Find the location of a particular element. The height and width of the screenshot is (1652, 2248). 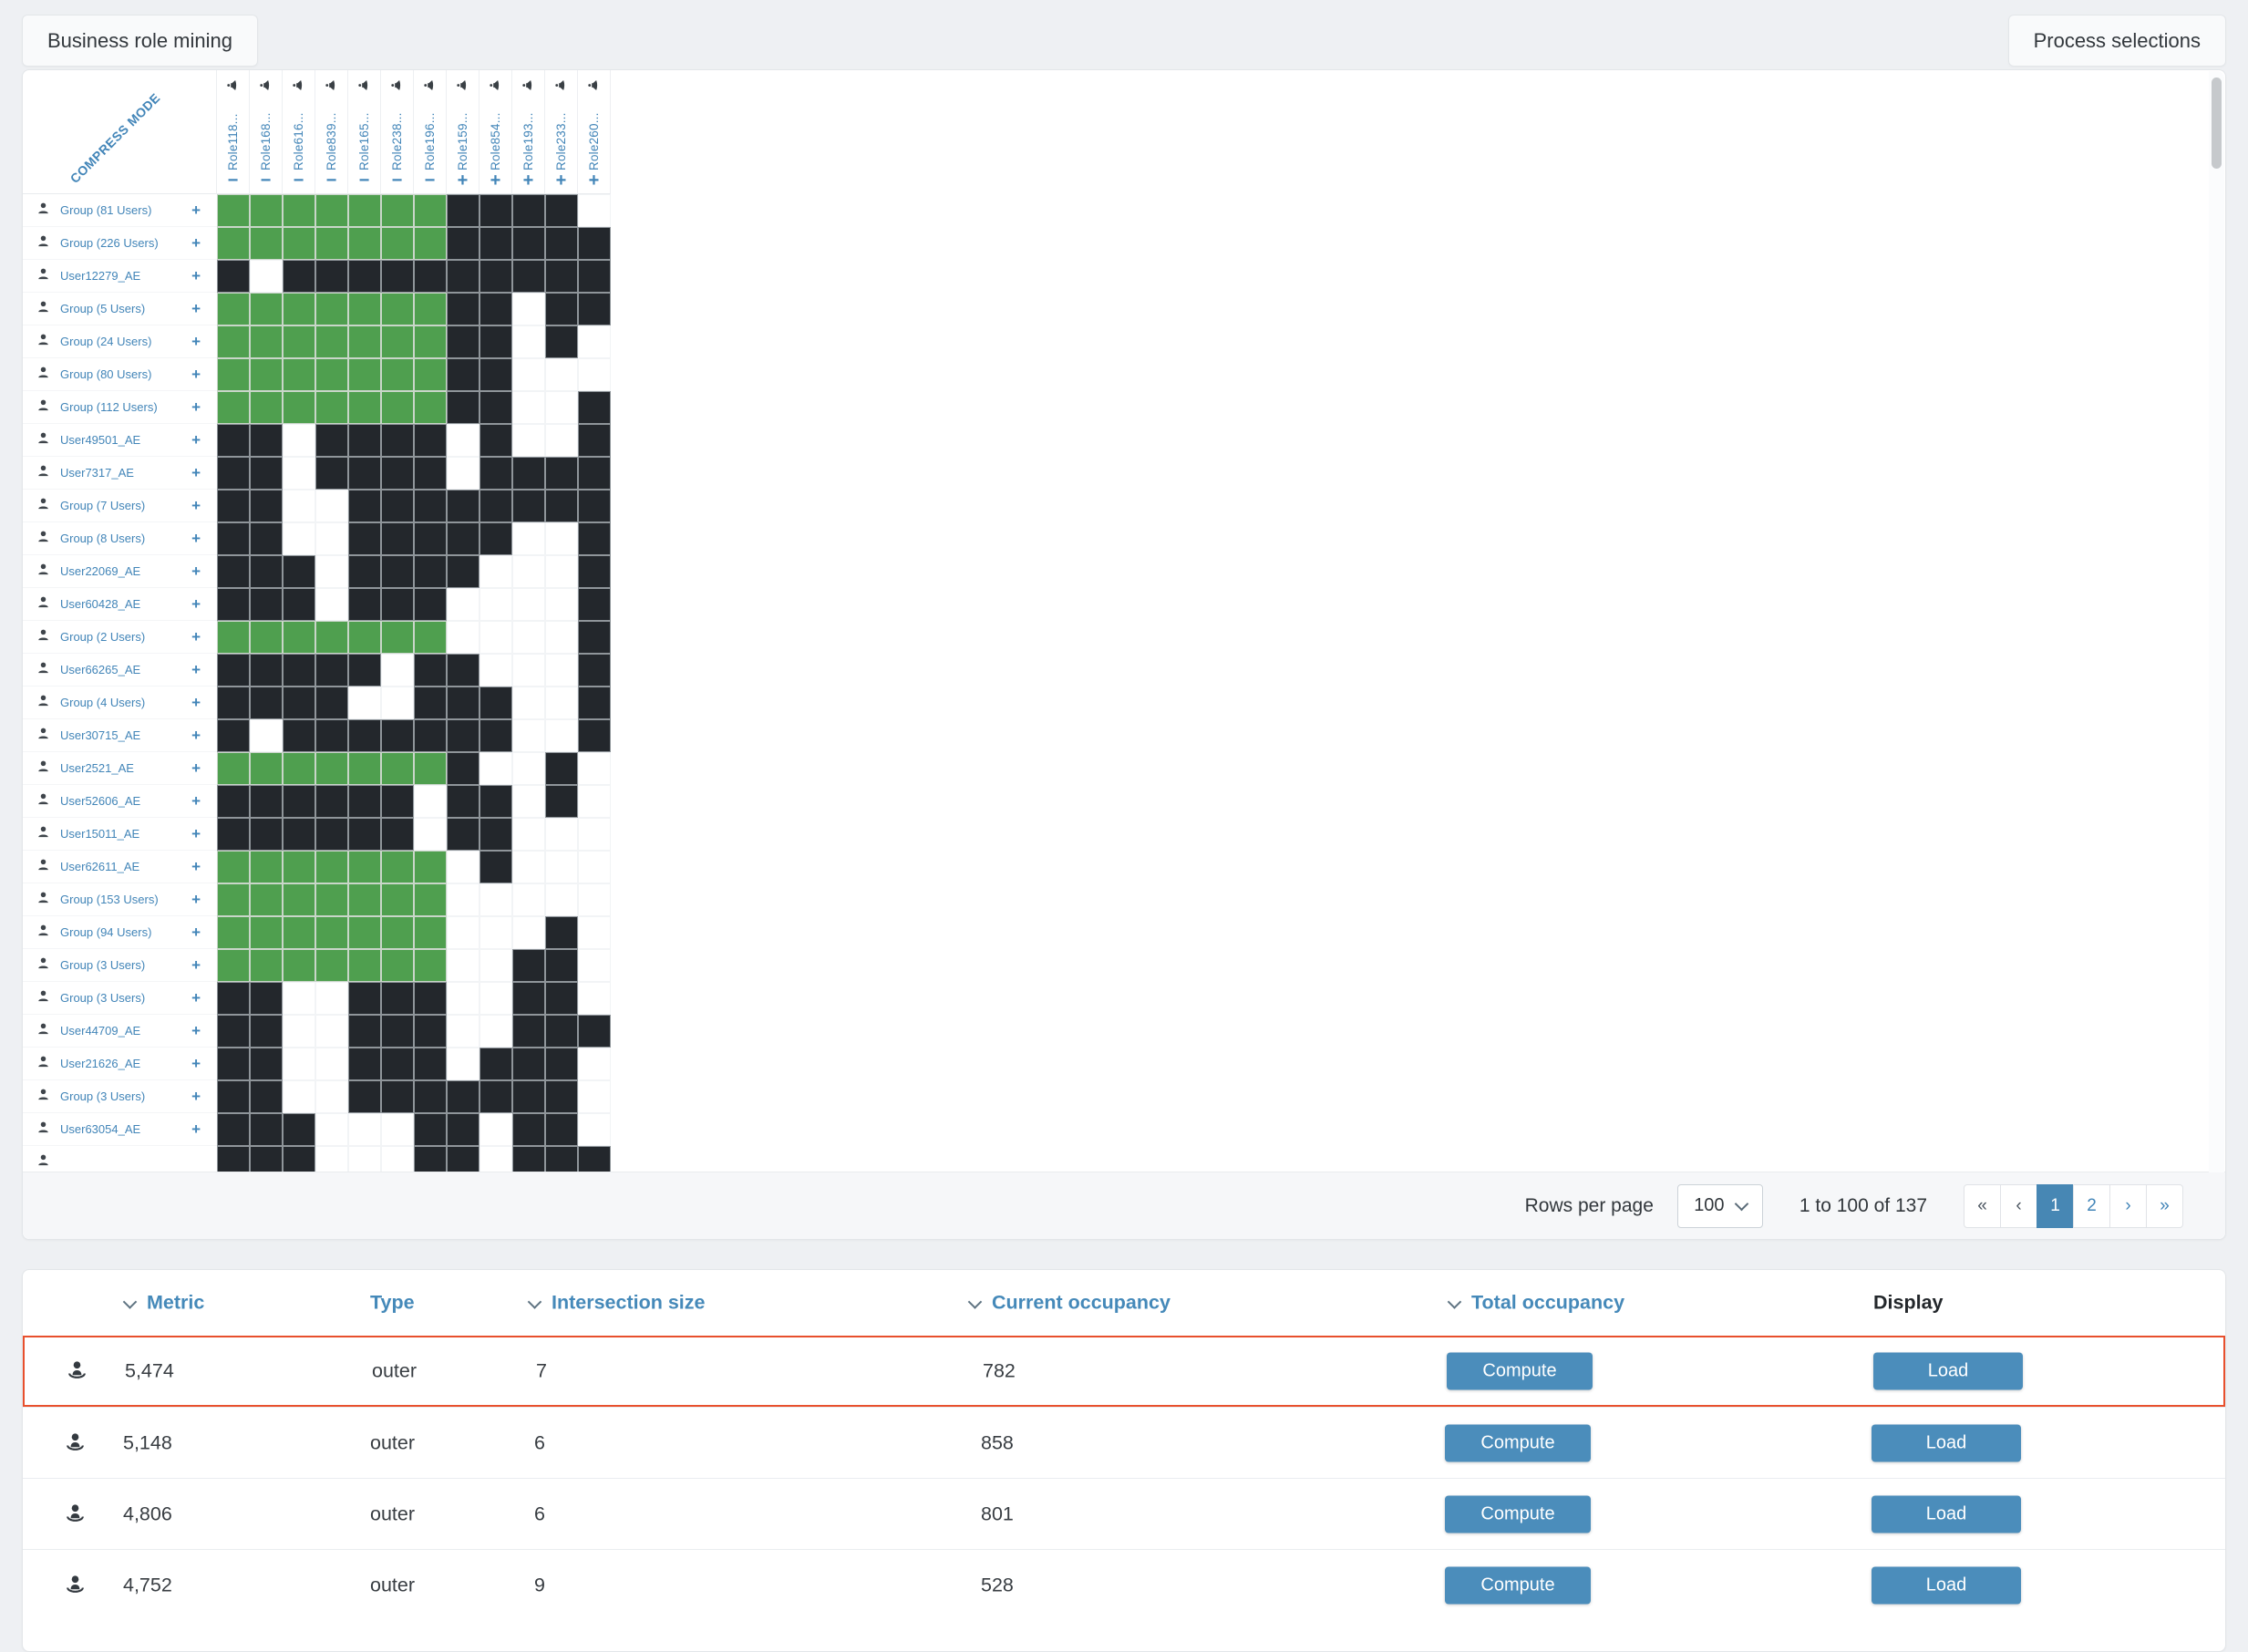

row-entity-link: User30715_AE is located at coordinates (125, 735).